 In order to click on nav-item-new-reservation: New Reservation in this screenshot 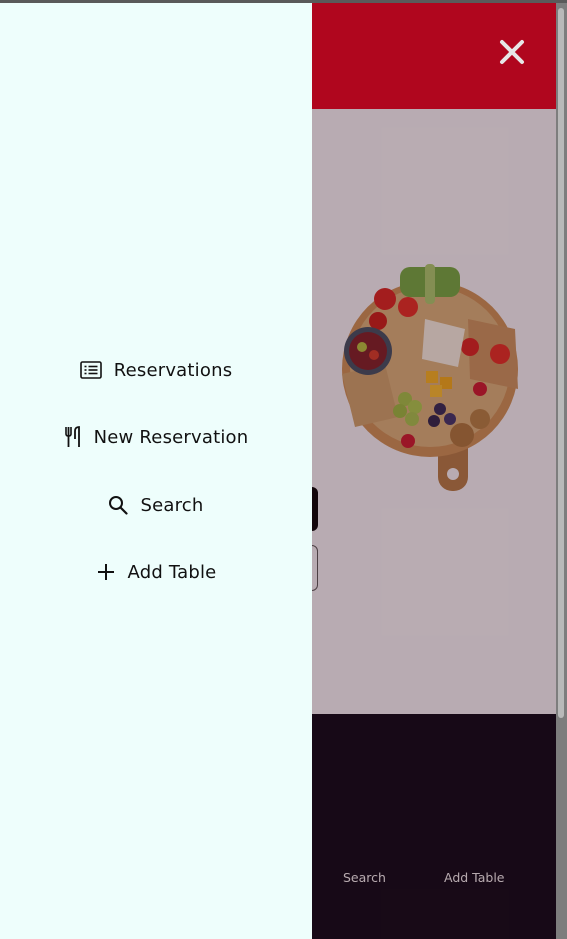, I will do `click(156, 437)`.